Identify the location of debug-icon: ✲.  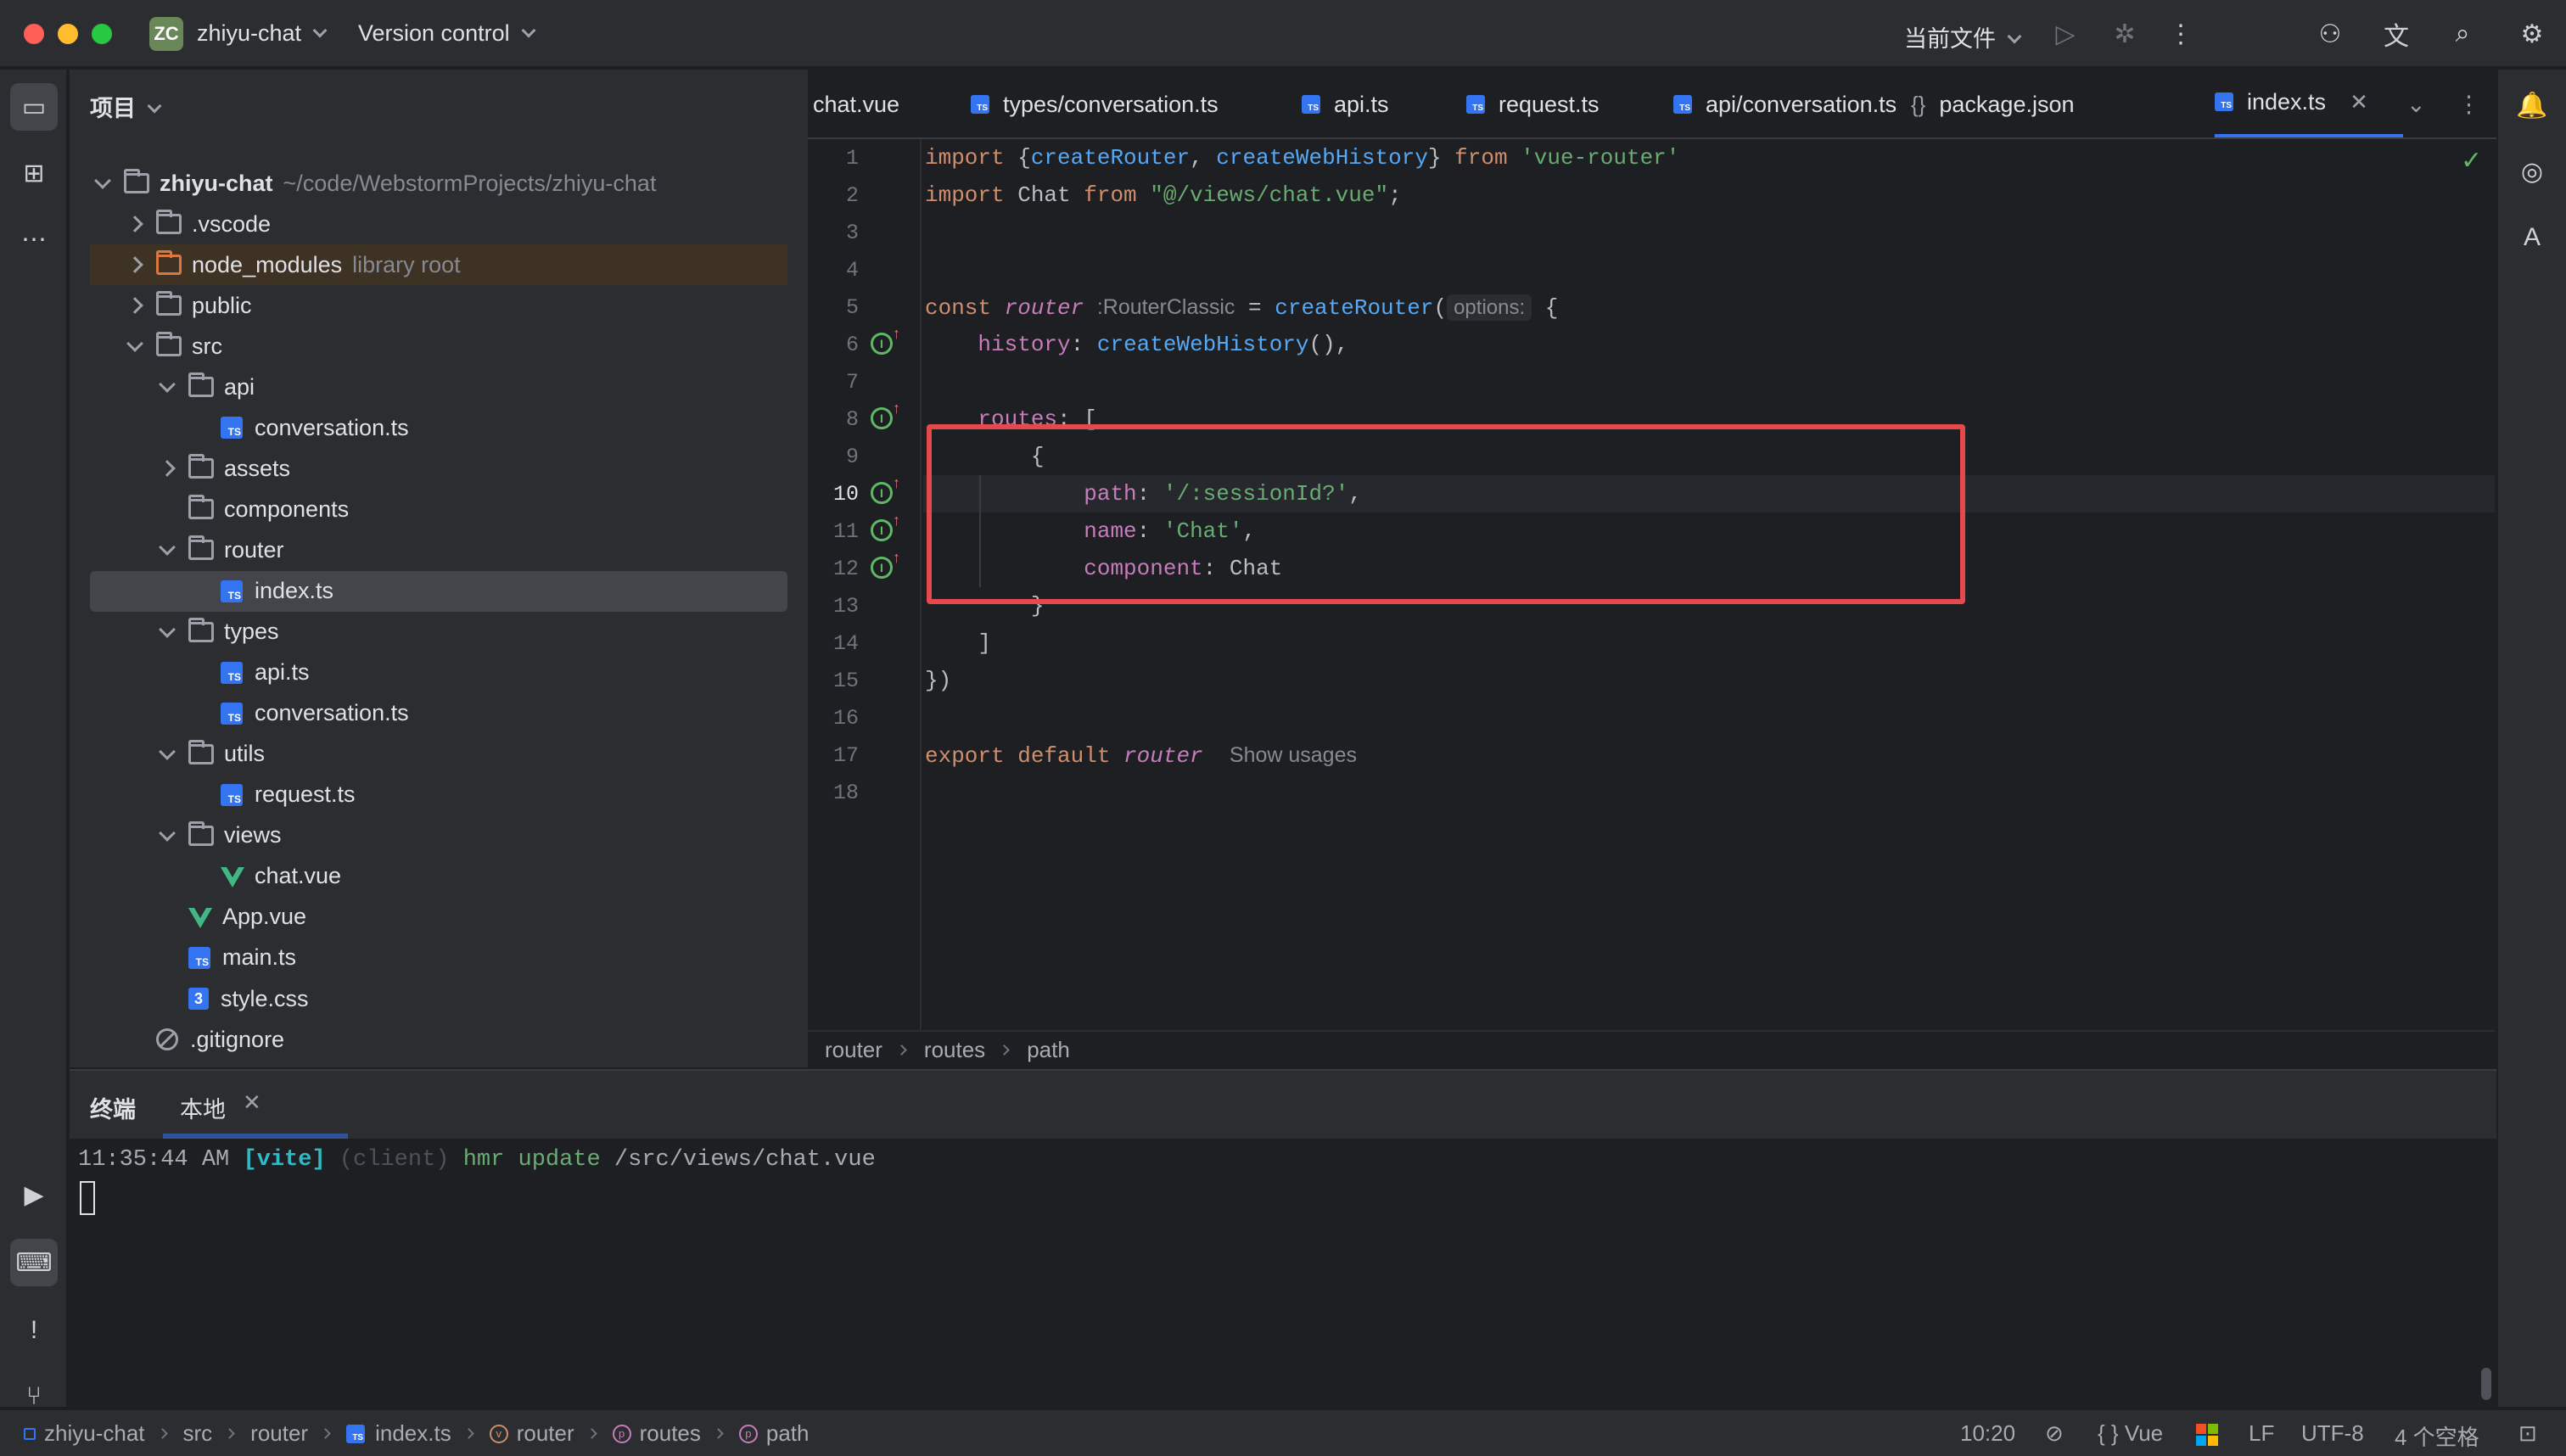
(2125, 34).